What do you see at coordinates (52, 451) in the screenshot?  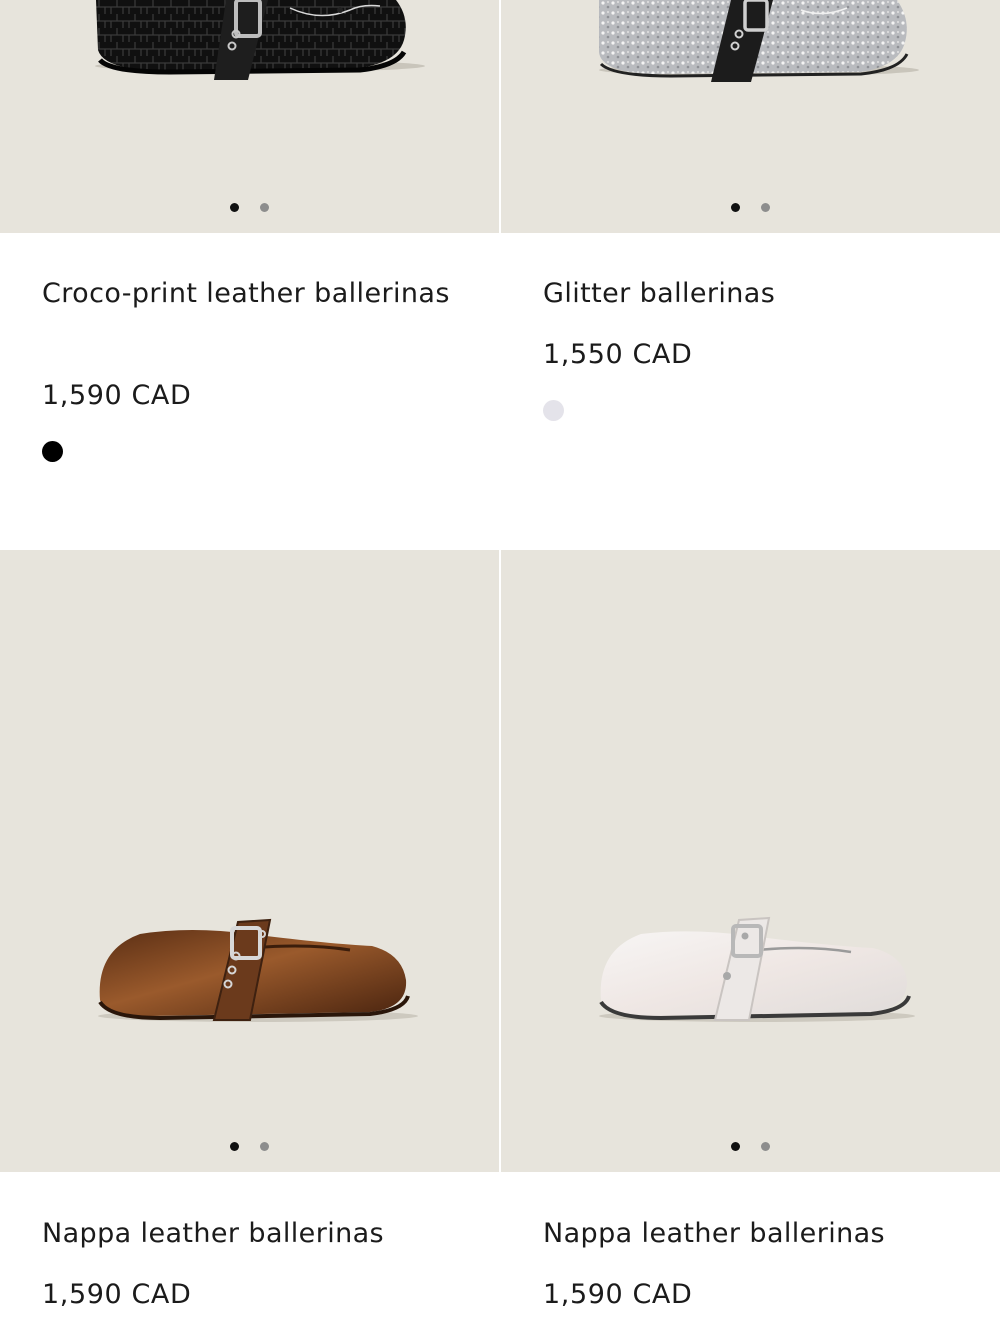 I see `color-swatch-black` at bounding box center [52, 451].